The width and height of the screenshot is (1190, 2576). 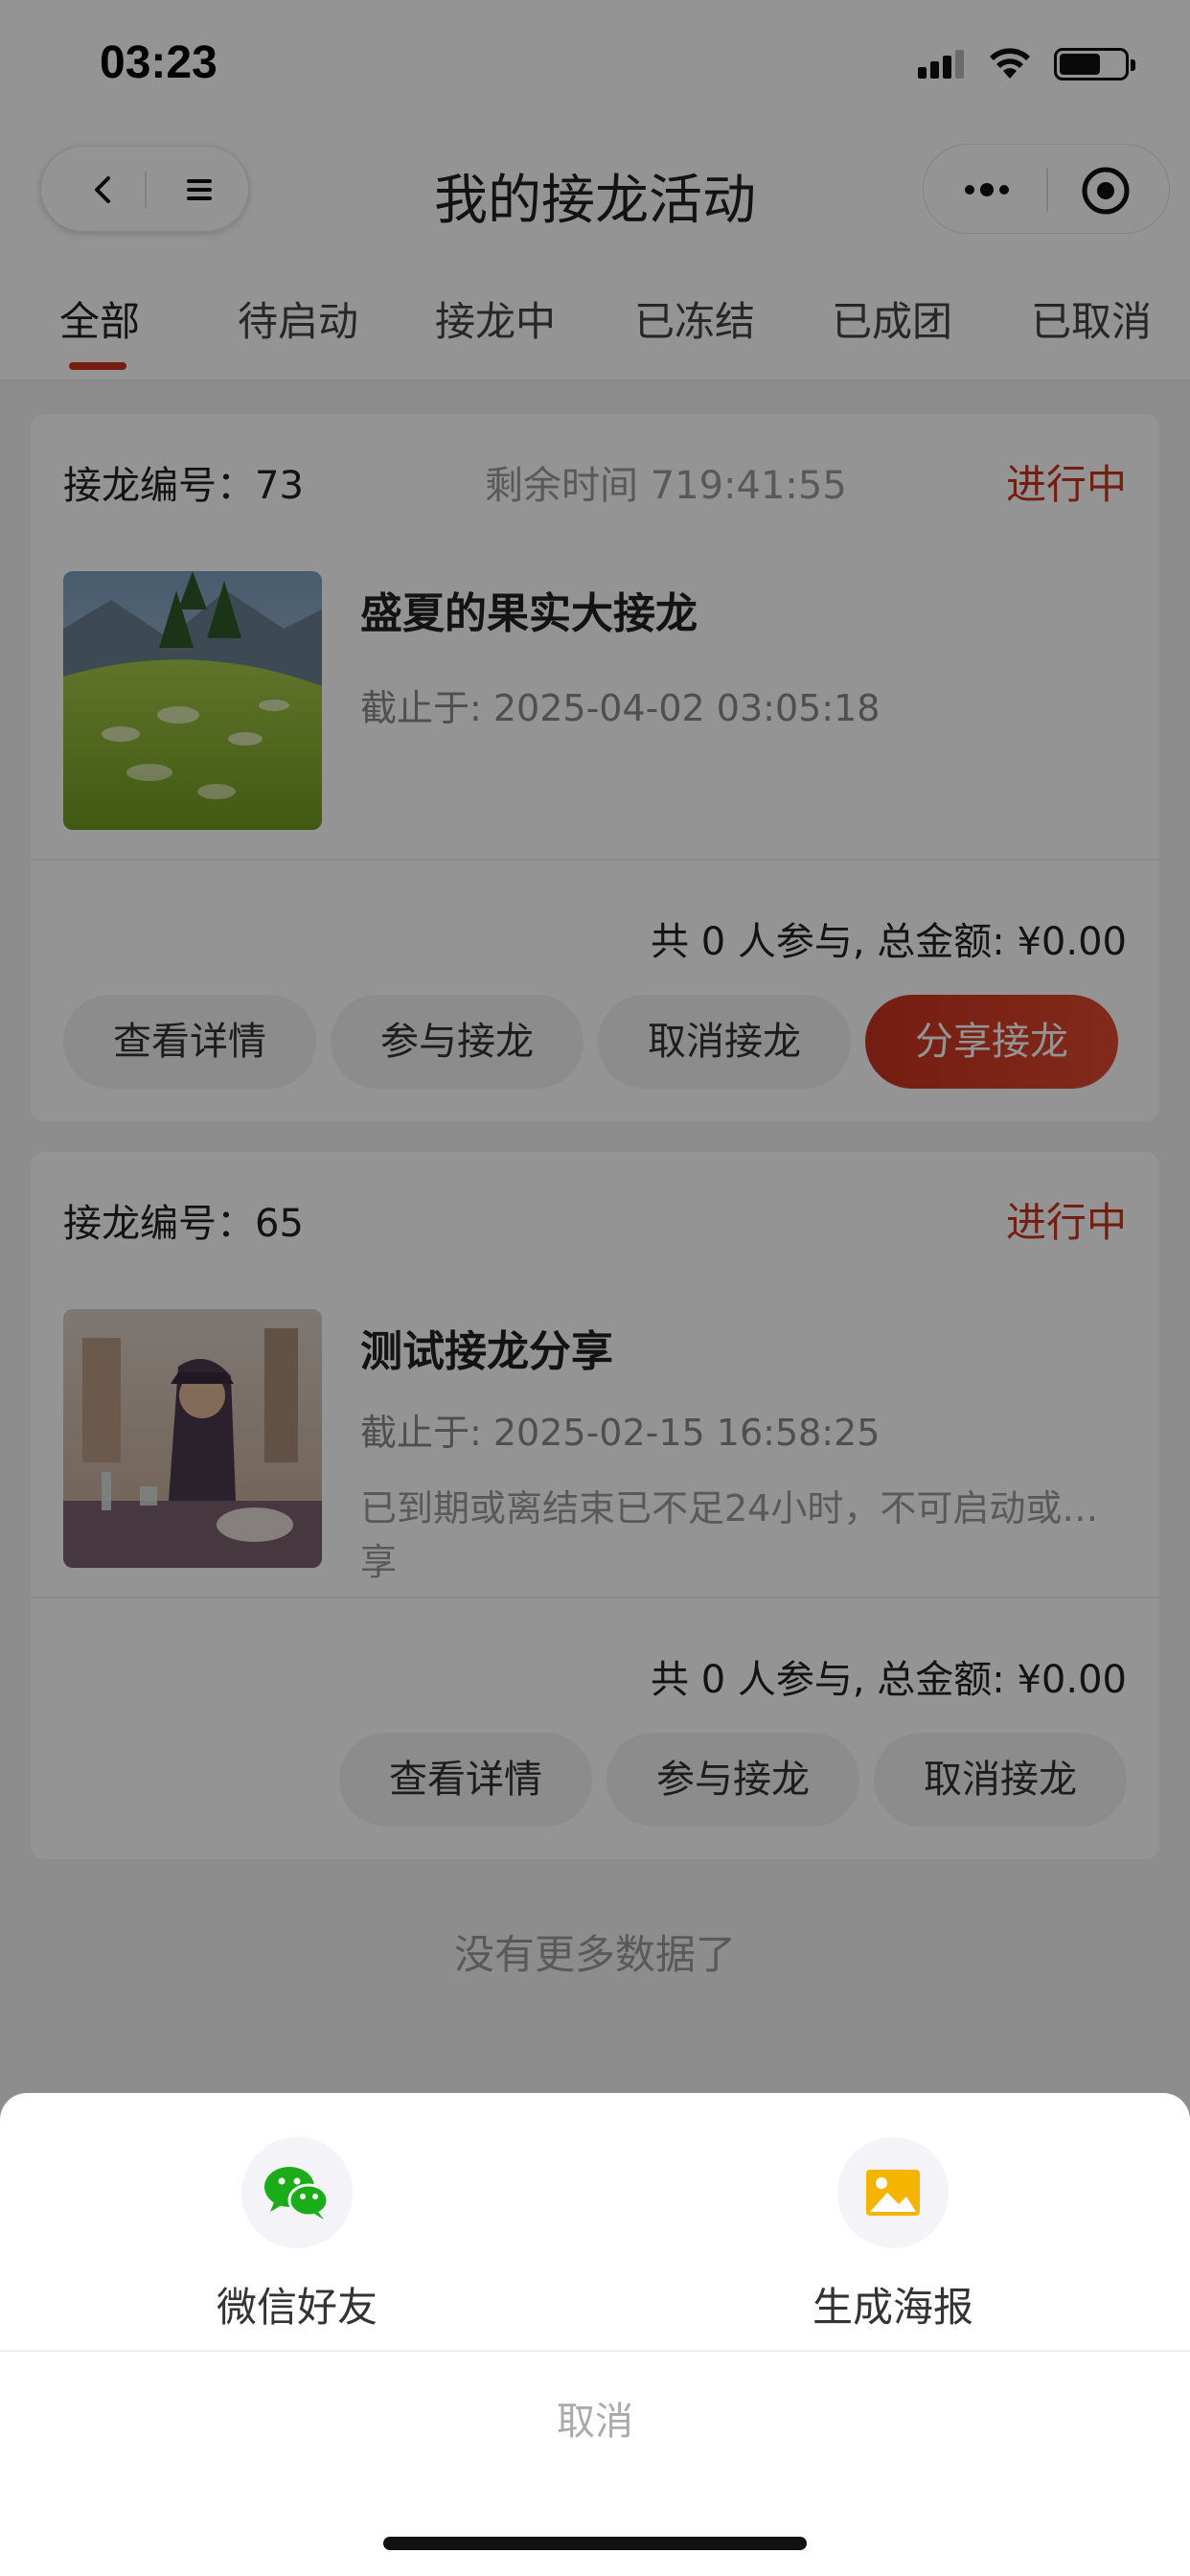 What do you see at coordinates (297, 2307) in the screenshot?
I see `share-wechat-label: 微信好友` at bounding box center [297, 2307].